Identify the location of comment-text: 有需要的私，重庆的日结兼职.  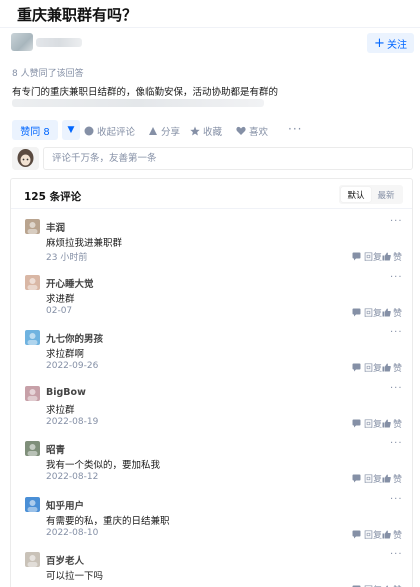
(108, 521).